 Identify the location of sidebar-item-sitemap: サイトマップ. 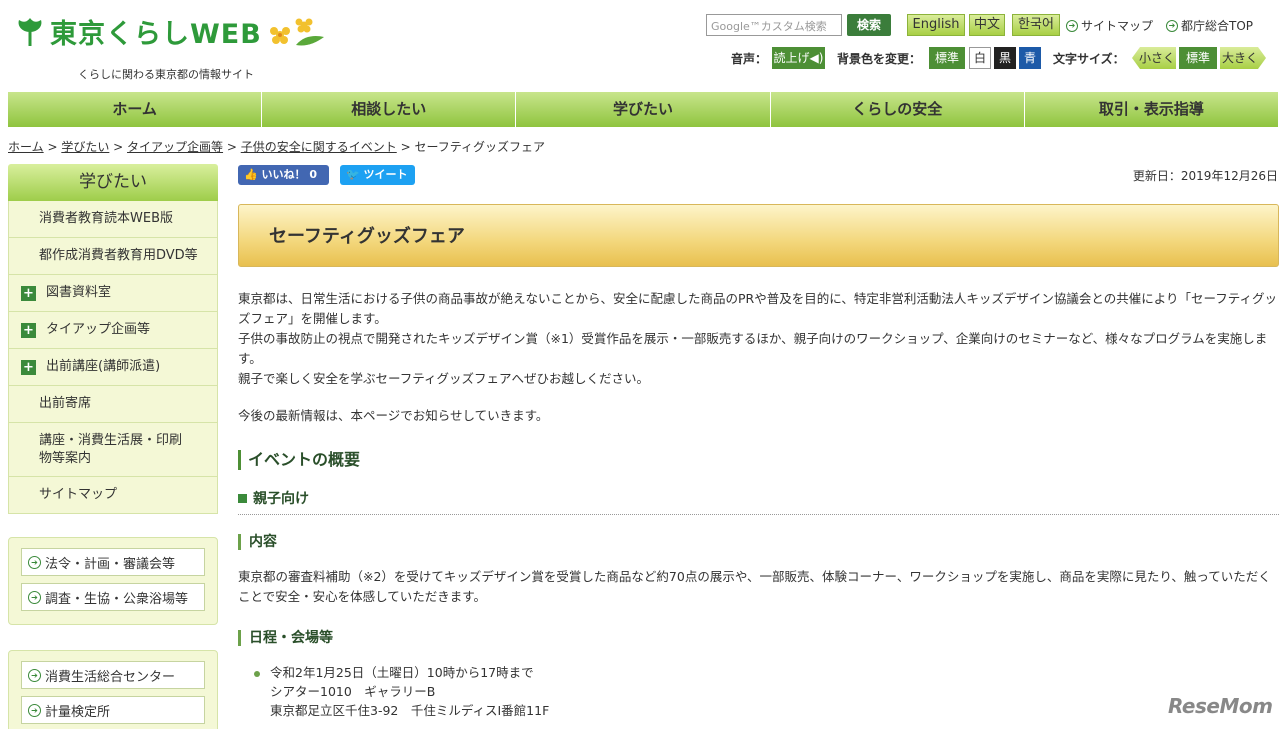
(113, 495).